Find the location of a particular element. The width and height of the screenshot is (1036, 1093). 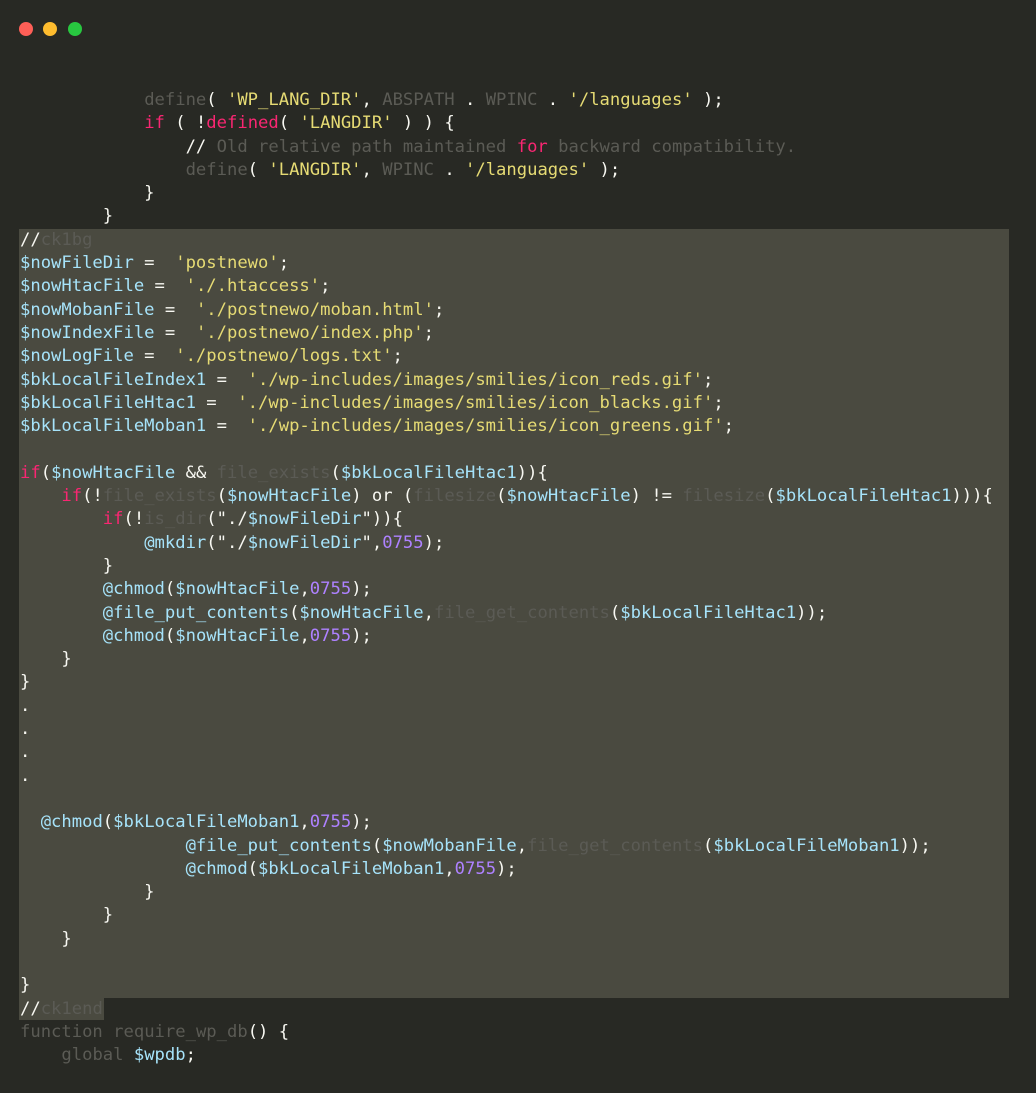

code-token: 'postnewo' is located at coordinates (227, 263).